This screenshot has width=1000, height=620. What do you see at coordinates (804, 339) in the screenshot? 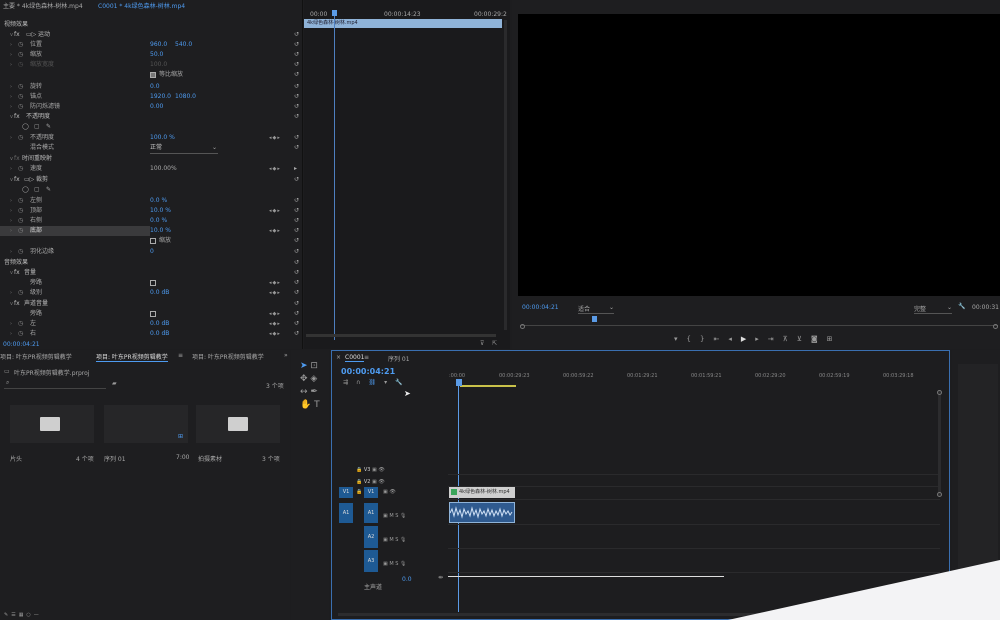
I see `extract-icon: ⊻` at bounding box center [804, 339].